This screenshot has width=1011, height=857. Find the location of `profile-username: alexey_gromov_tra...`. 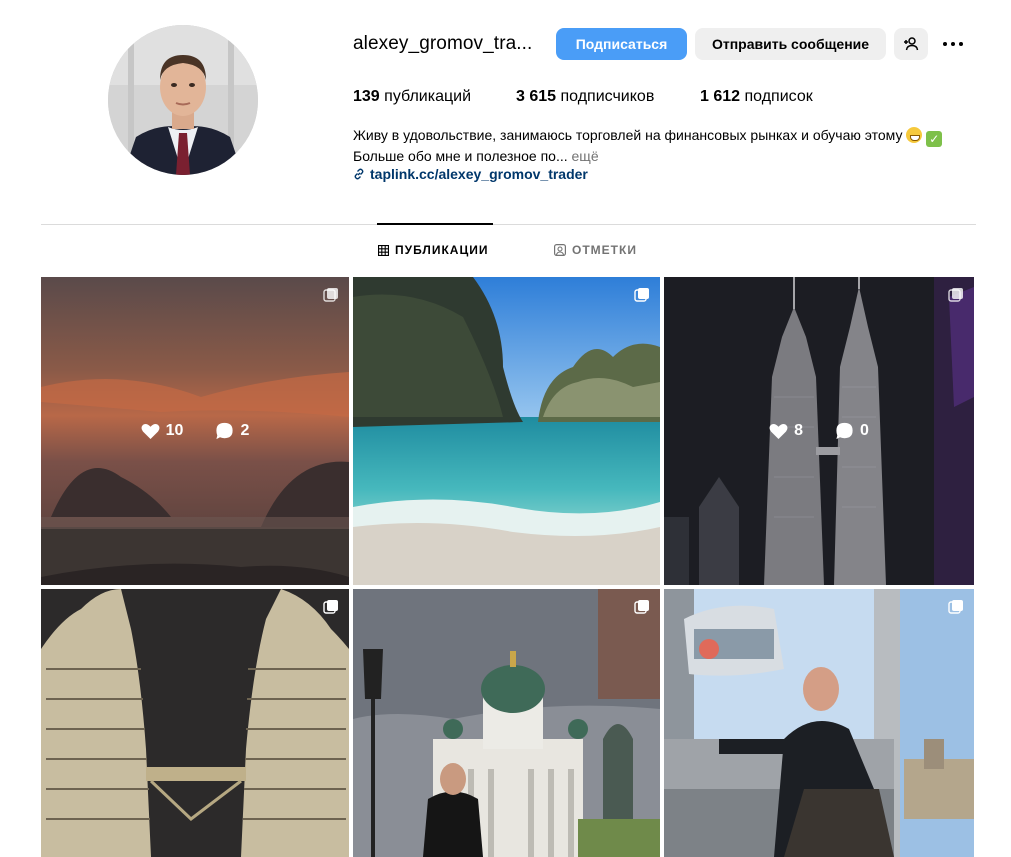

profile-username: alexey_gromov_tra... is located at coordinates (443, 43).